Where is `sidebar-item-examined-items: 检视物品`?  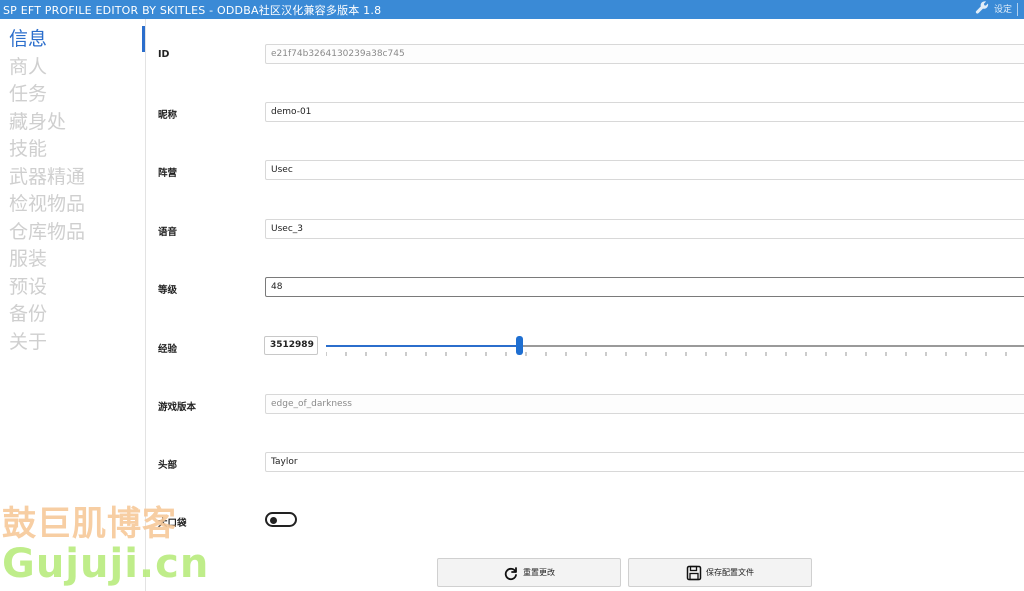 sidebar-item-examined-items: 检视物品 is located at coordinates (47, 205).